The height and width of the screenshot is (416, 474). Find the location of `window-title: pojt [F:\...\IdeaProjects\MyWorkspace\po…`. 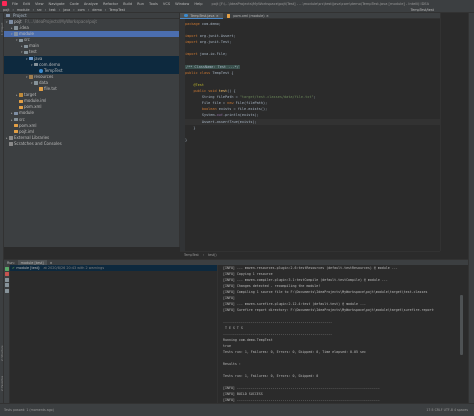

window-title: pojt [F:\...\IdeaProjects\MyWorkspace\po… is located at coordinates (320, 3).